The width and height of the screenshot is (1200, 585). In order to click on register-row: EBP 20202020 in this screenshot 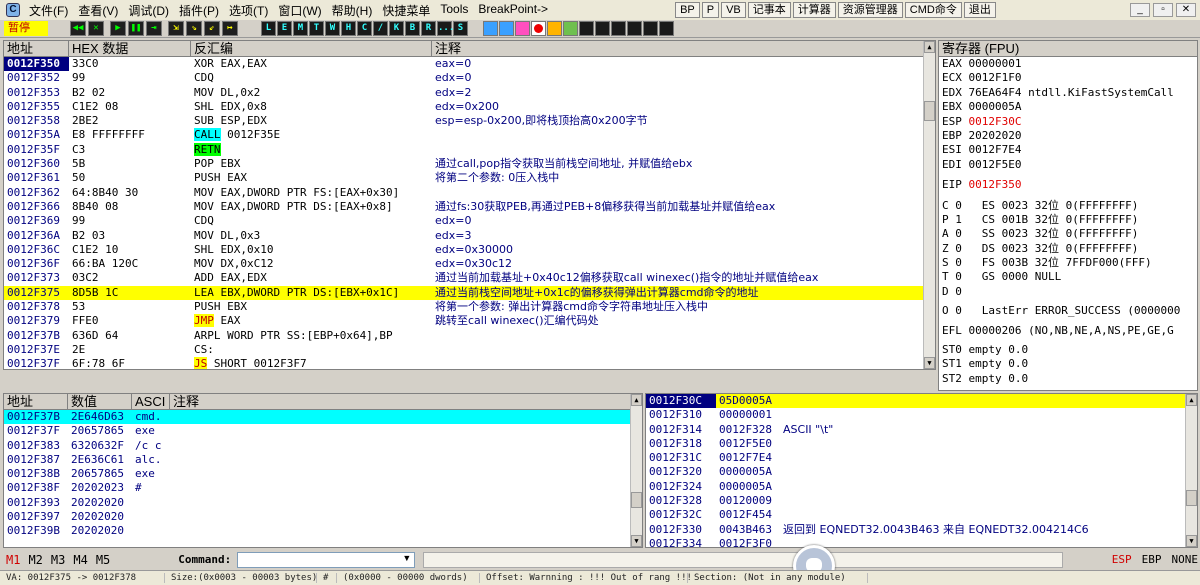, I will do `click(1068, 136)`.